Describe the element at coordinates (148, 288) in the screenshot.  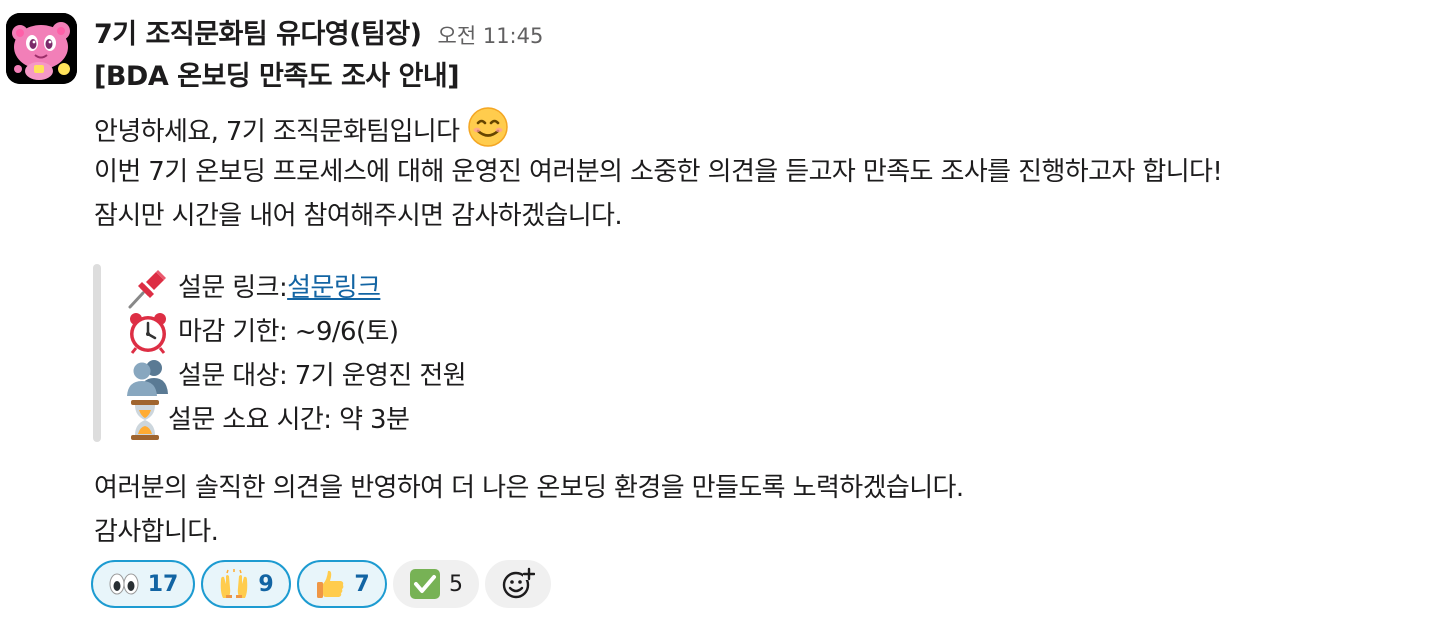
I see `pushpin-icon` at that location.